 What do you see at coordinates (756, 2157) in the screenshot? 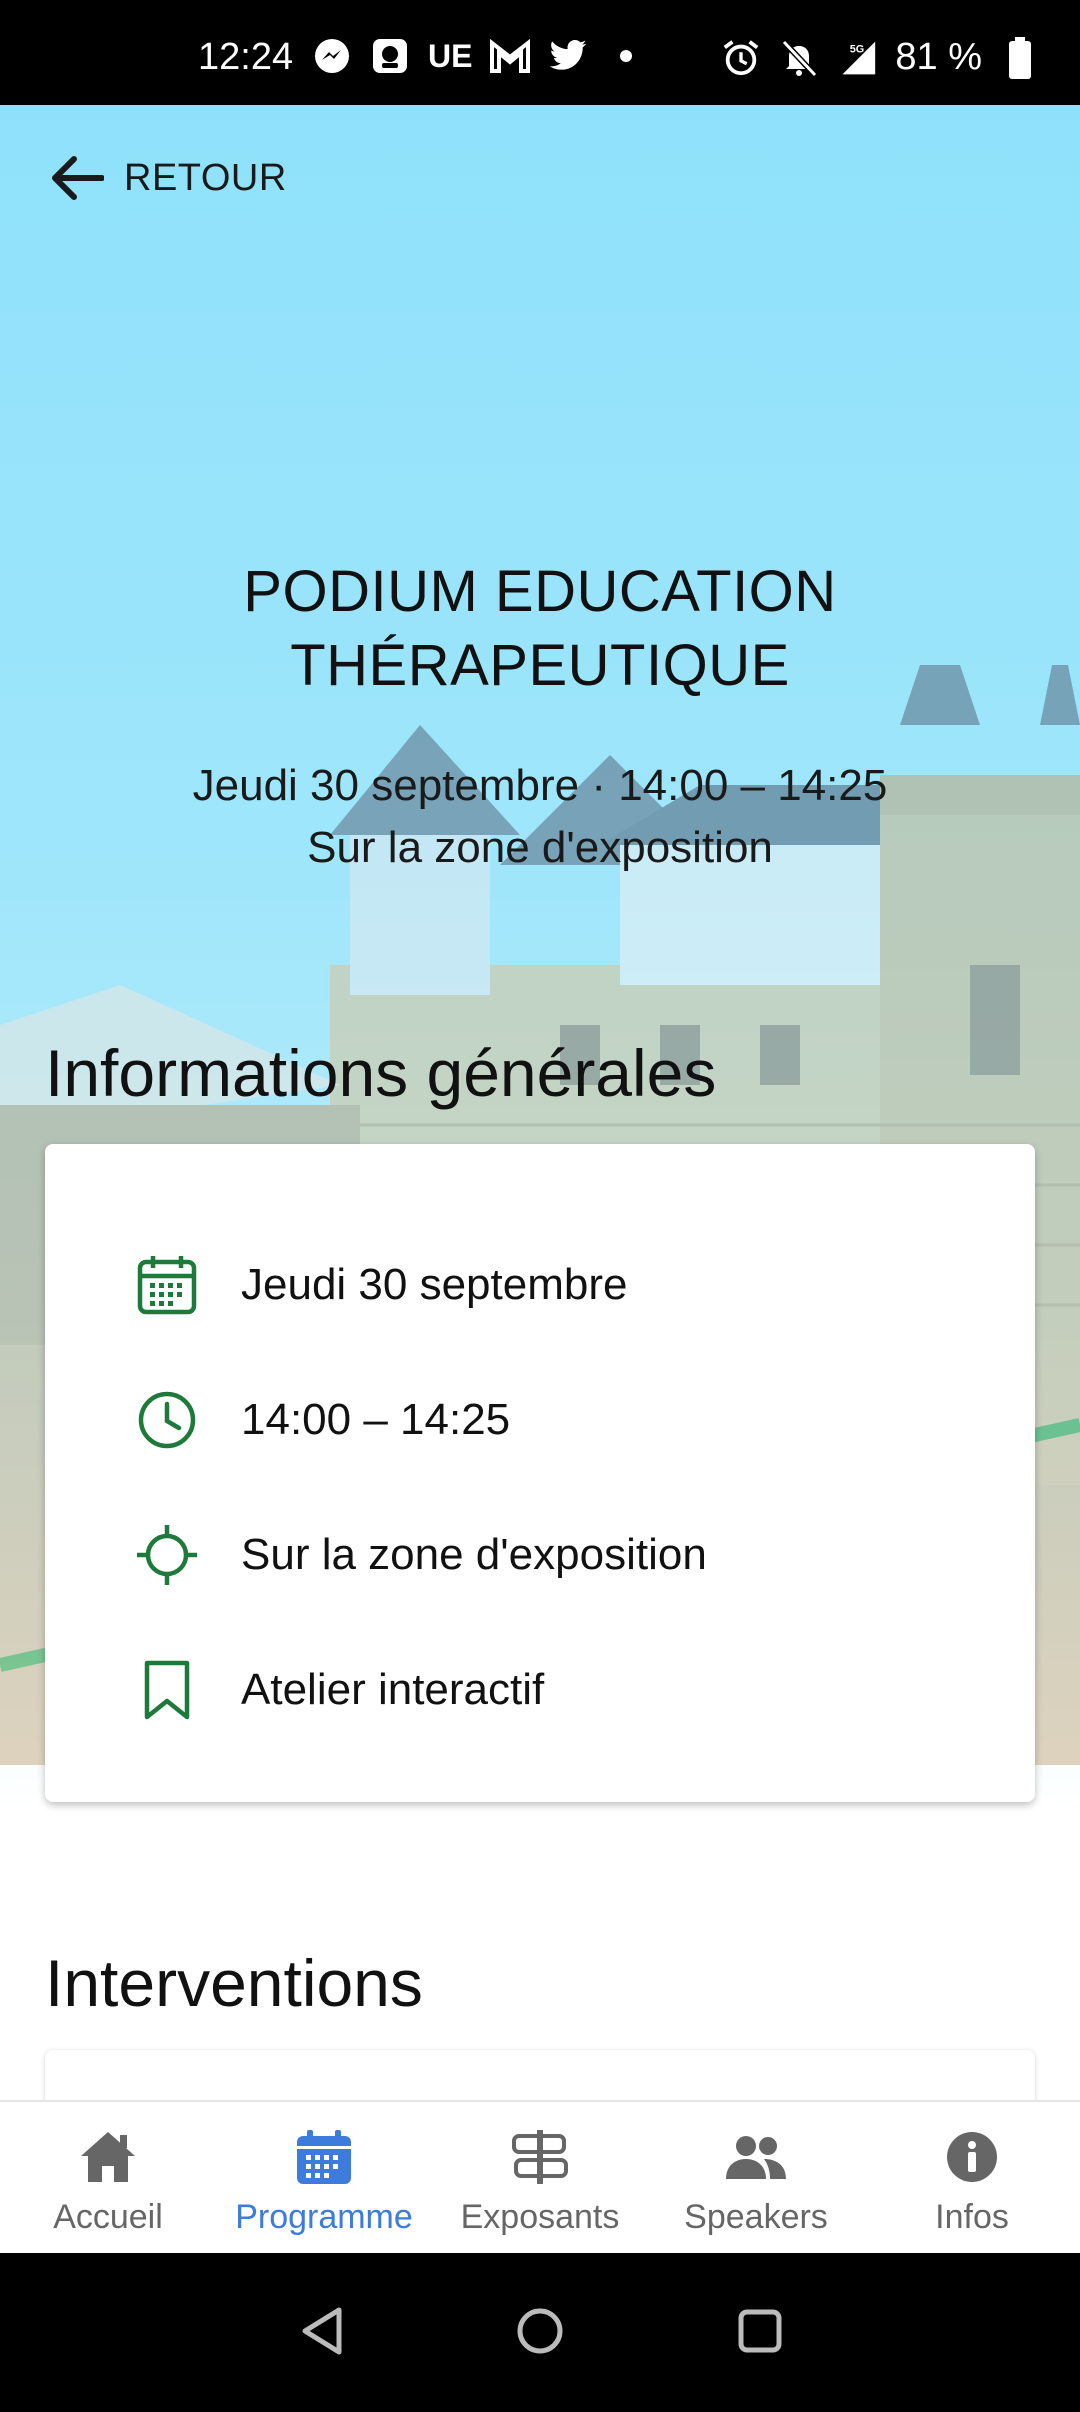
I see `people-icon` at bounding box center [756, 2157].